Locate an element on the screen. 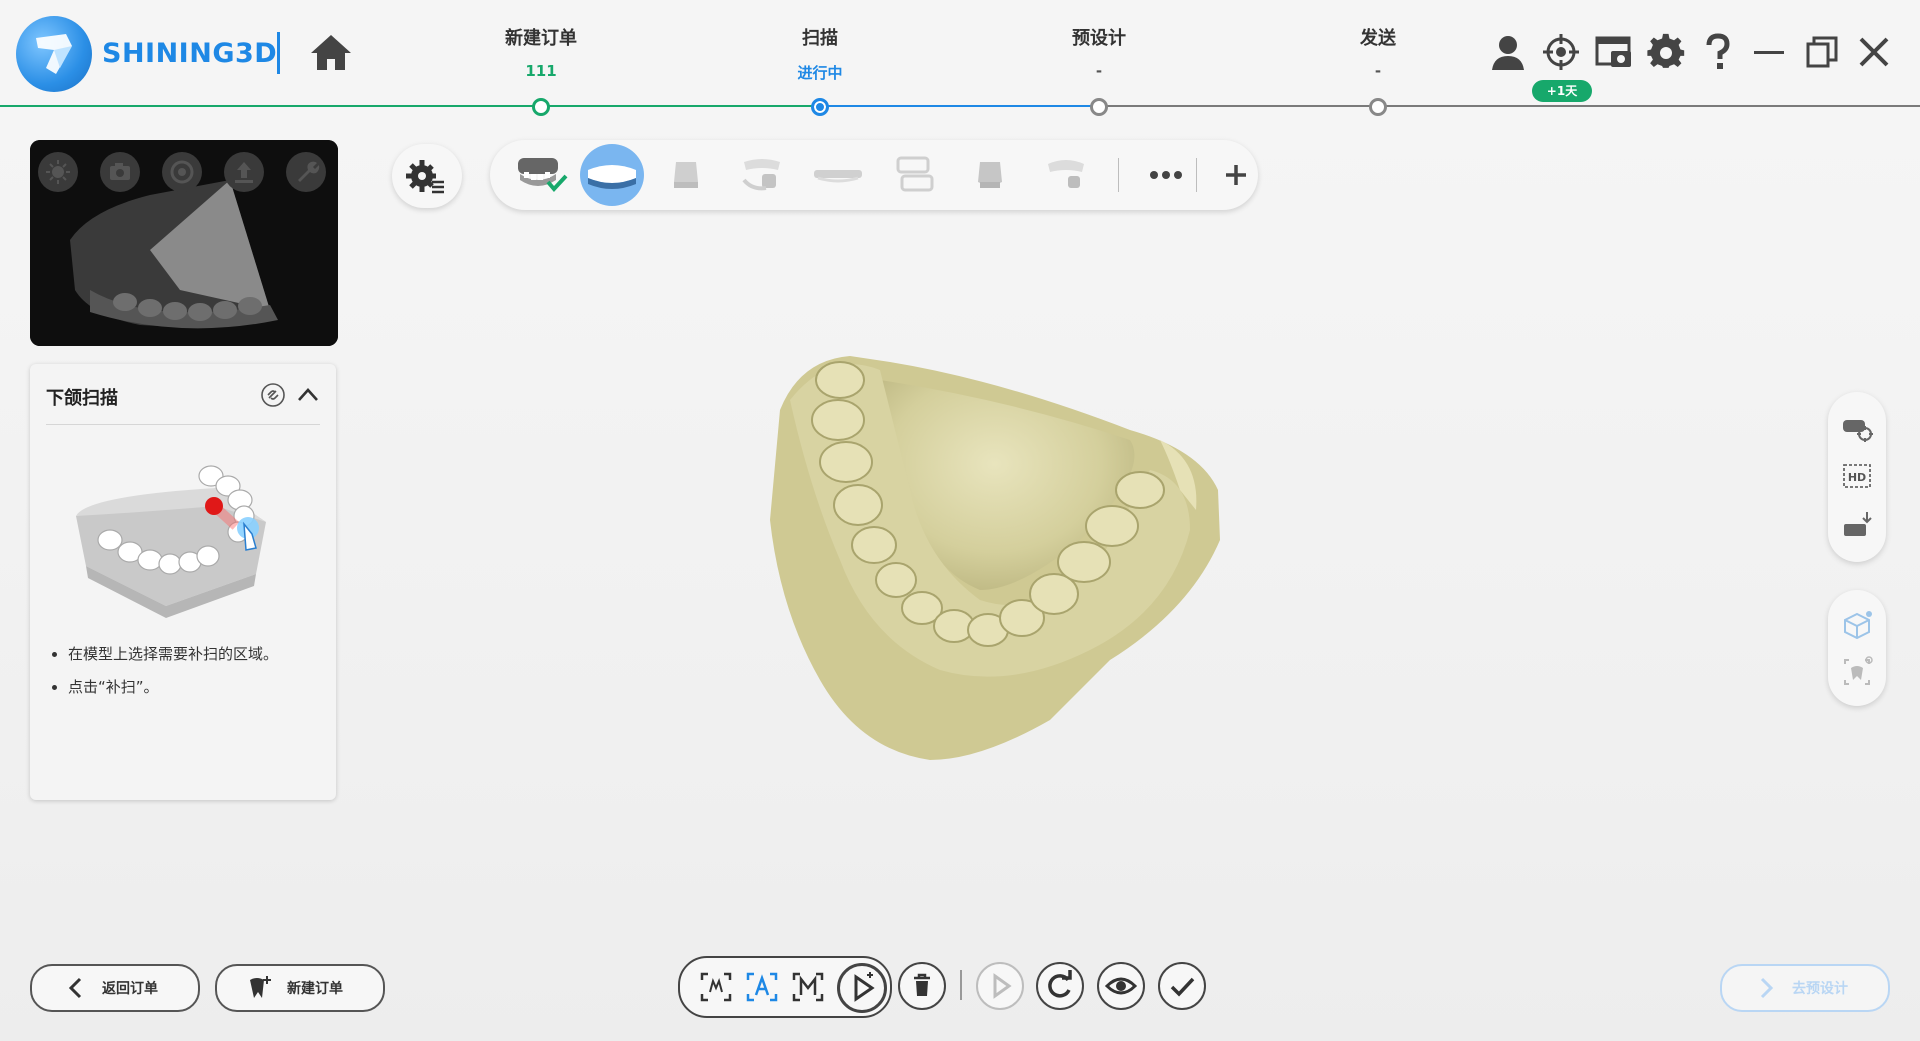 This screenshot has height=1041, width=1920. camera-icon is located at coordinates (120, 171).